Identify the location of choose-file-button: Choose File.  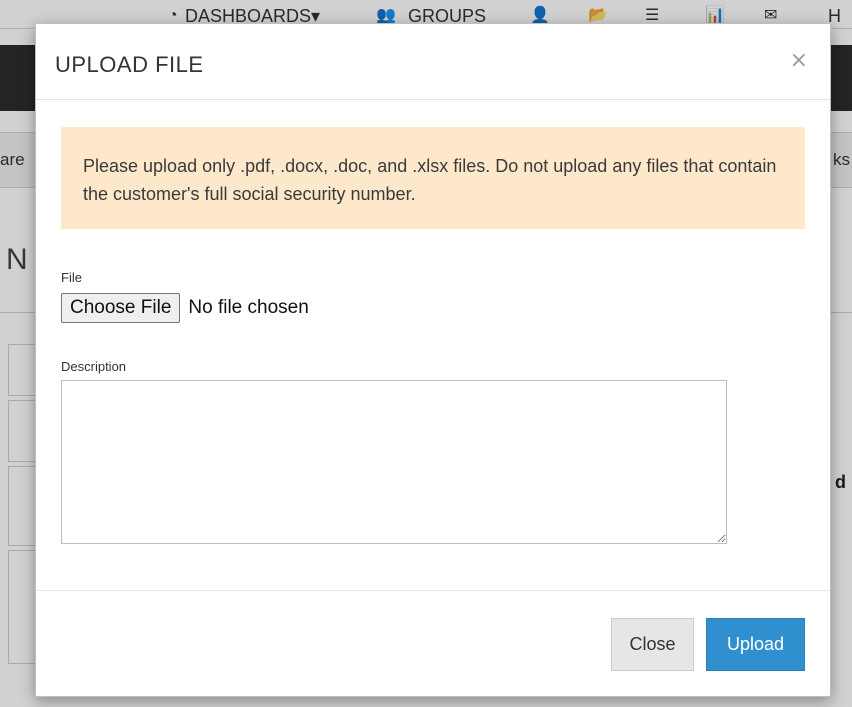
(121, 308).